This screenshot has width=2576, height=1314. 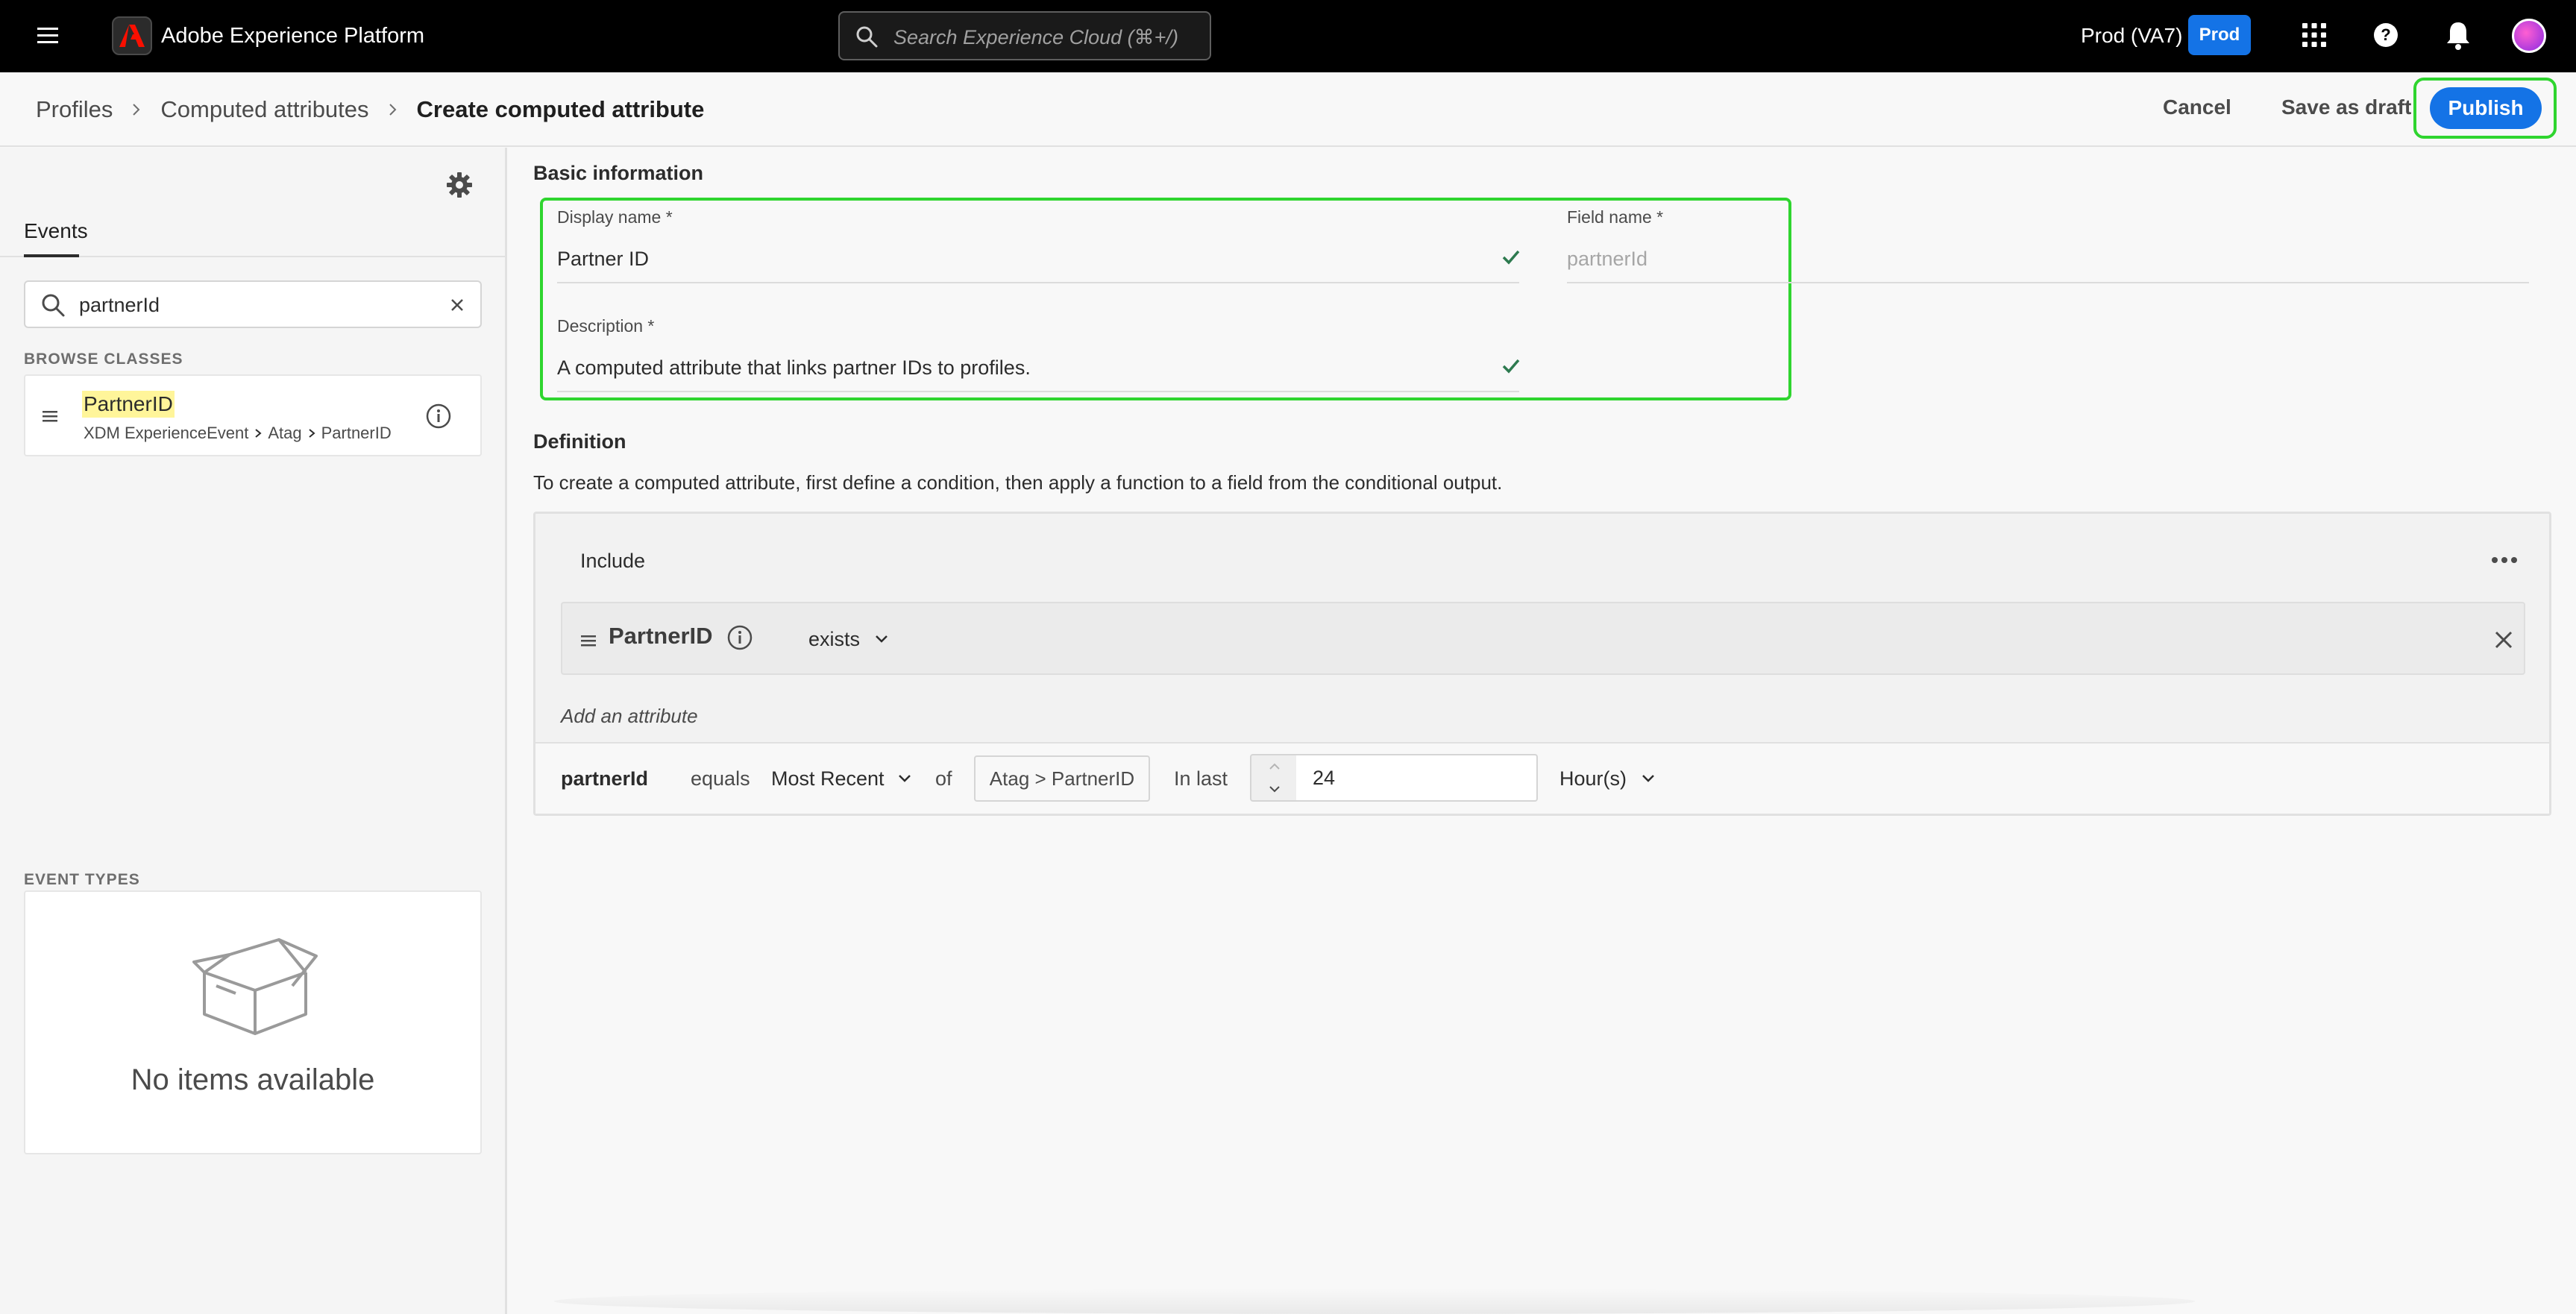 What do you see at coordinates (2529, 36) in the screenshot?
I see `user-avatar` at bounding box center [2529, 36].